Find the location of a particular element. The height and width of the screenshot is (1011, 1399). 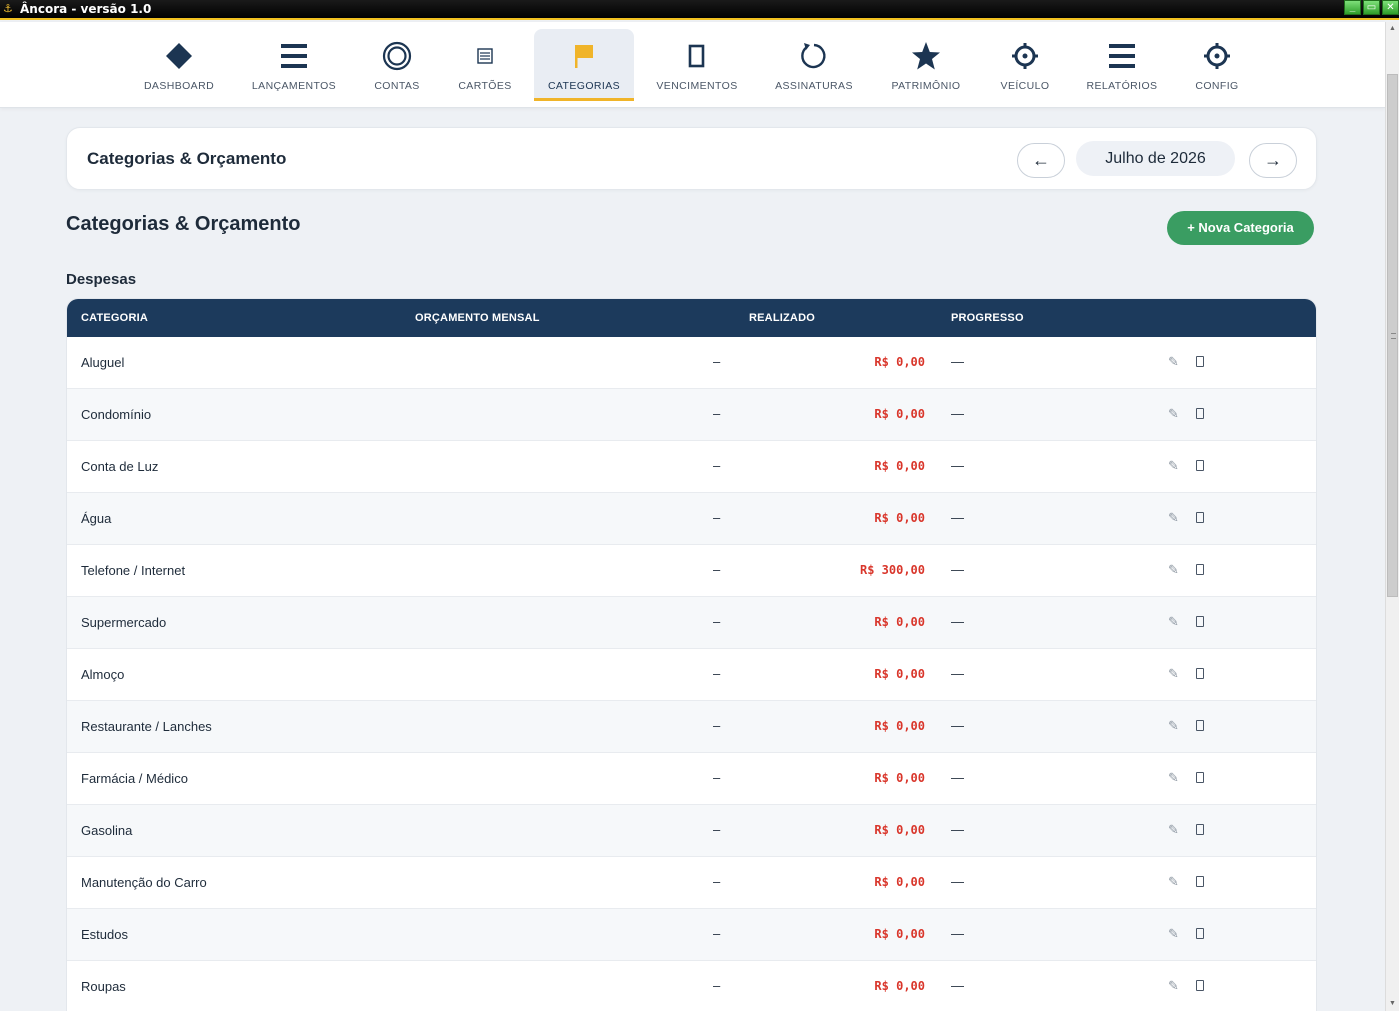

column-header-category: CATEGORIA is located at coordinates (114, 318).